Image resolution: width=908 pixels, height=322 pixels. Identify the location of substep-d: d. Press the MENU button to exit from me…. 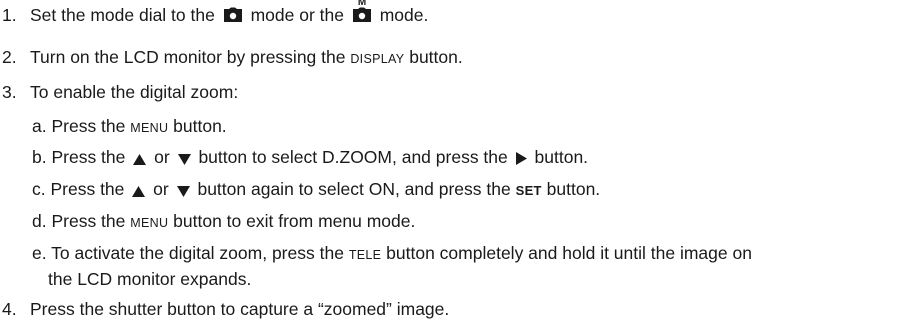
(223, 222).